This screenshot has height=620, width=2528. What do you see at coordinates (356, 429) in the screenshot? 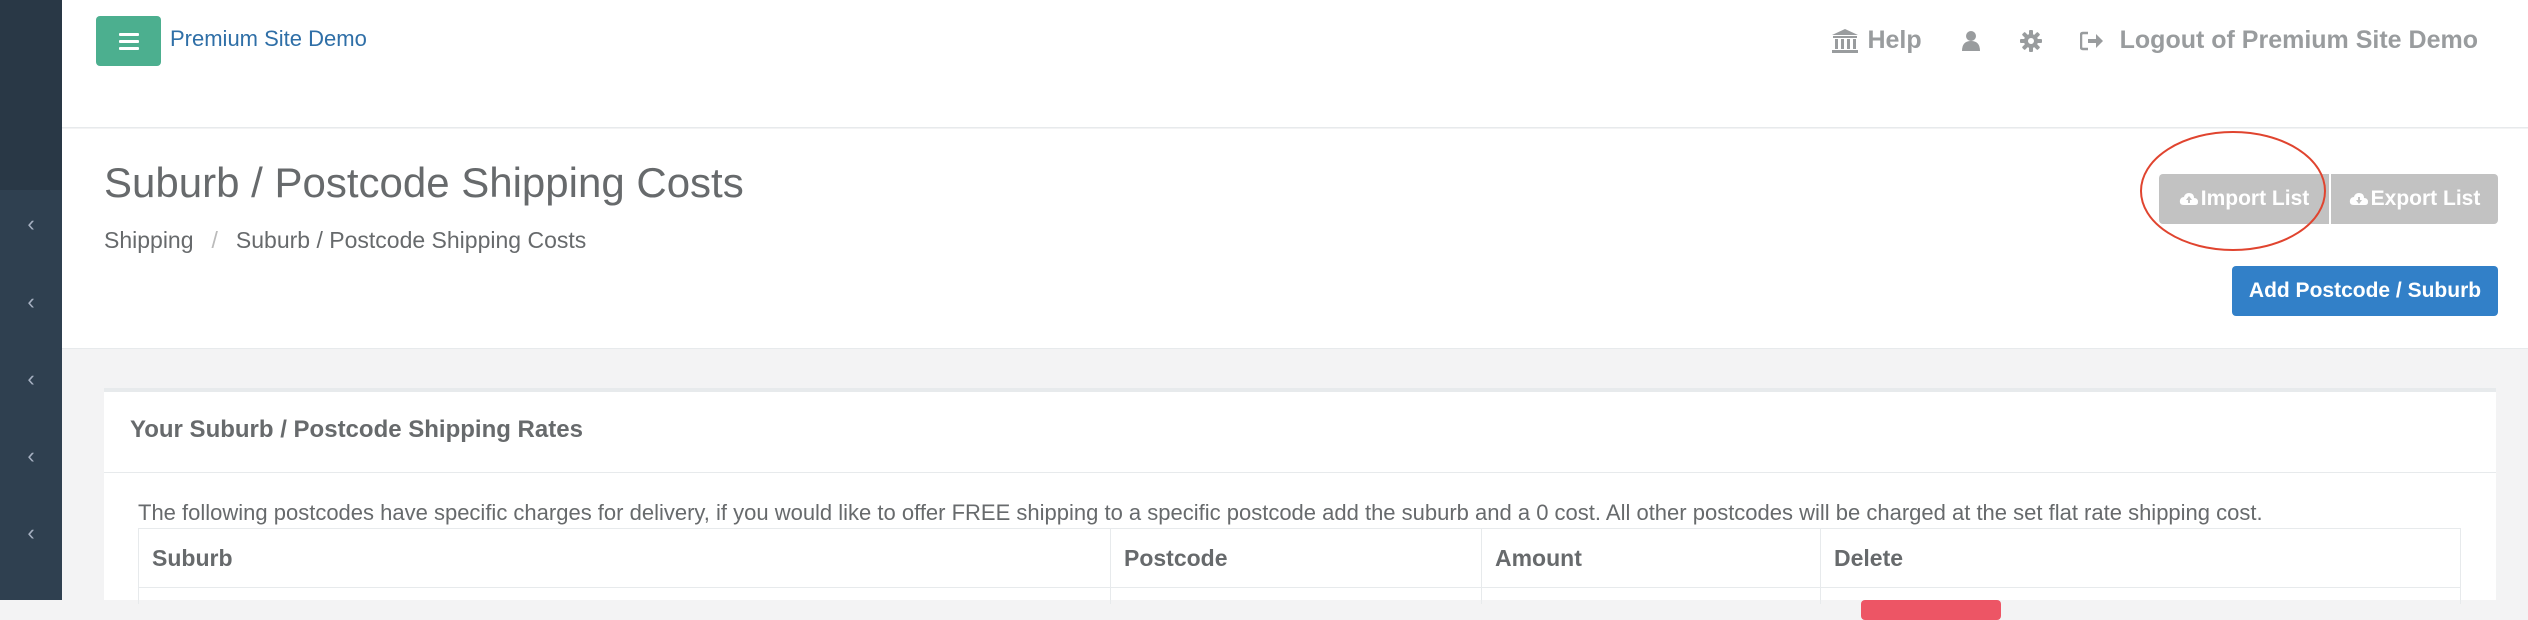
I see `panel-title: Your Suburb / Postcode Shipping Rates` at bounding box center [356, 429].